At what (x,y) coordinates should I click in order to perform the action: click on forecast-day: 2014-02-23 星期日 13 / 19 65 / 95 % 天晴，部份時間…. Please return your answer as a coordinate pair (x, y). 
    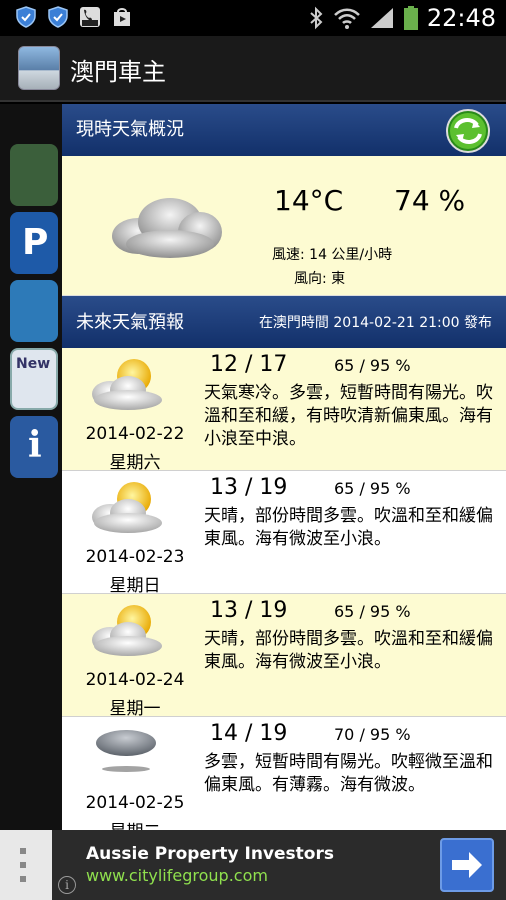
    Looking at the image, I should click on (284, 533).